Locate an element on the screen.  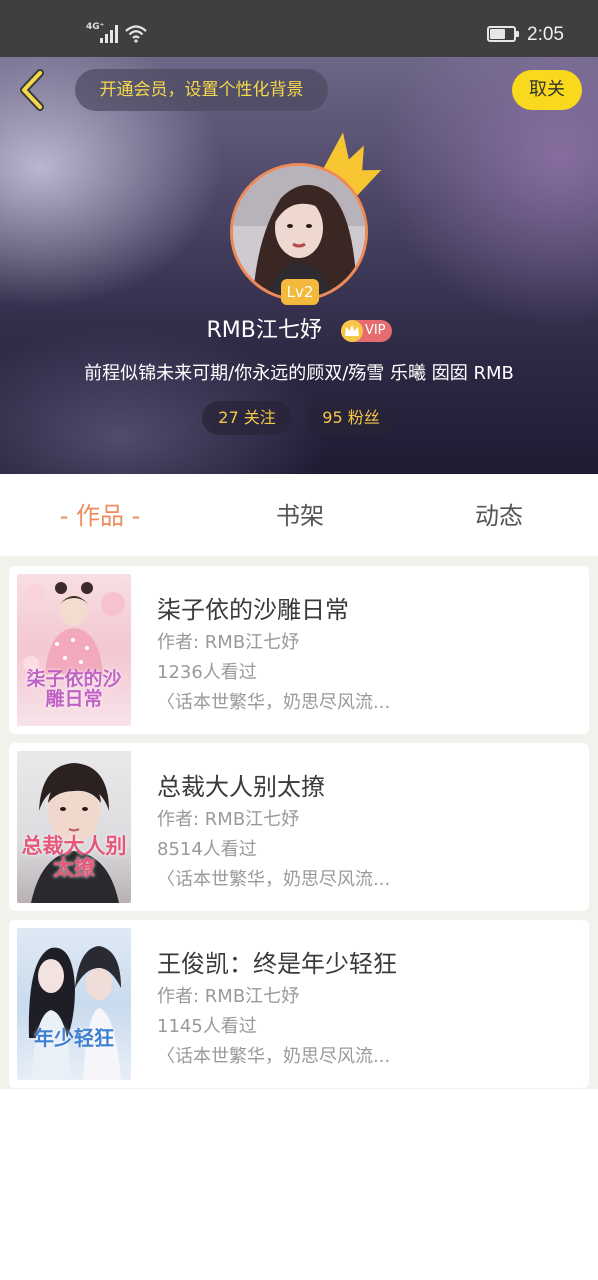
book-title: 王俊凯：终是年少轻狂 is located at coordinates (277, 961).